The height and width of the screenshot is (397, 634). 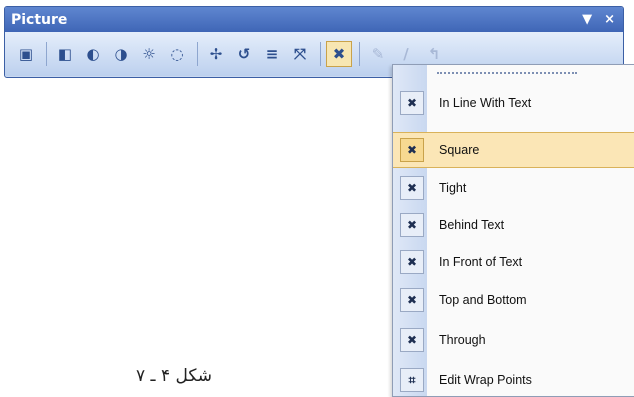 I want to click on toolbar-options-icon: ▼, so click(x=587, y=19).